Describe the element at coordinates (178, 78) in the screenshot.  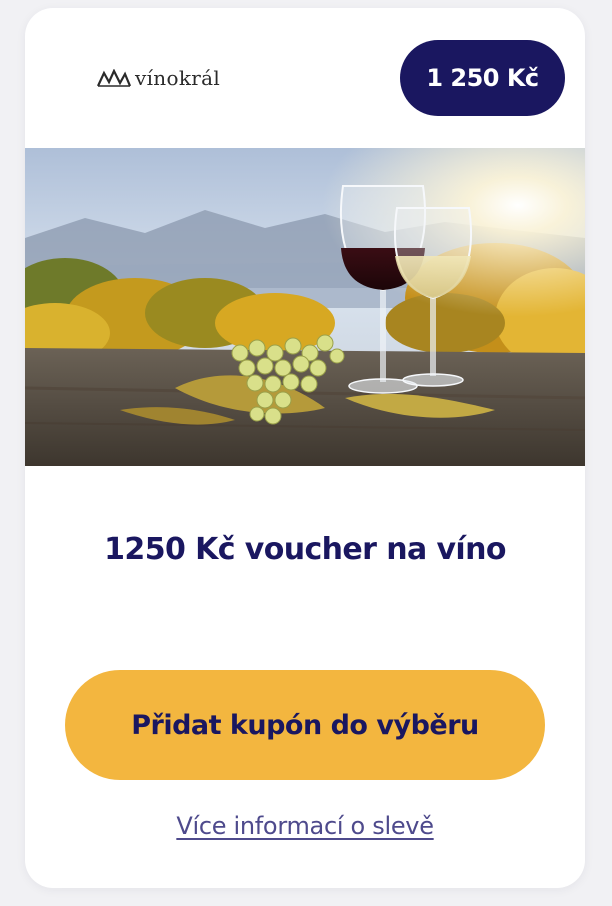
I see `brand-logo-text: vínokrál` at that location.